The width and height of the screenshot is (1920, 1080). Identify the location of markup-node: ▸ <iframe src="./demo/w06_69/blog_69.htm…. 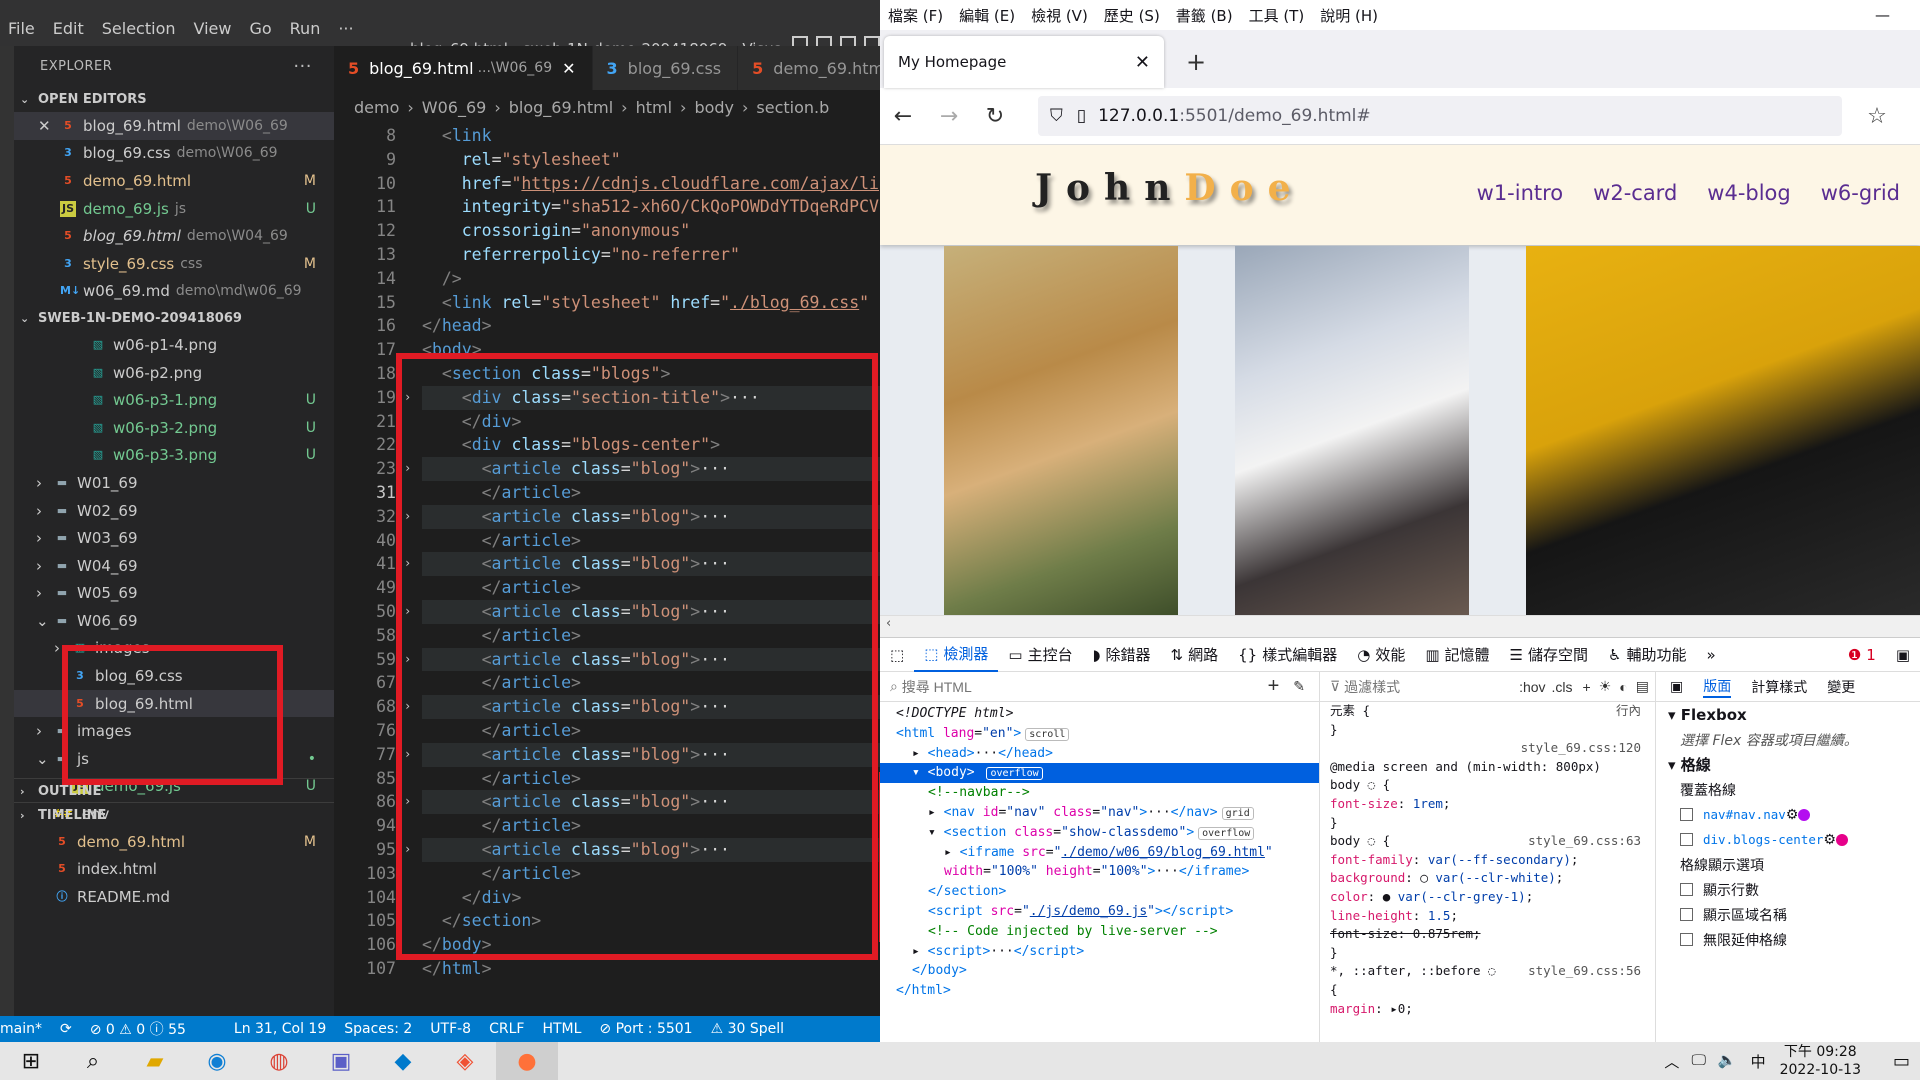
(1099, 853).